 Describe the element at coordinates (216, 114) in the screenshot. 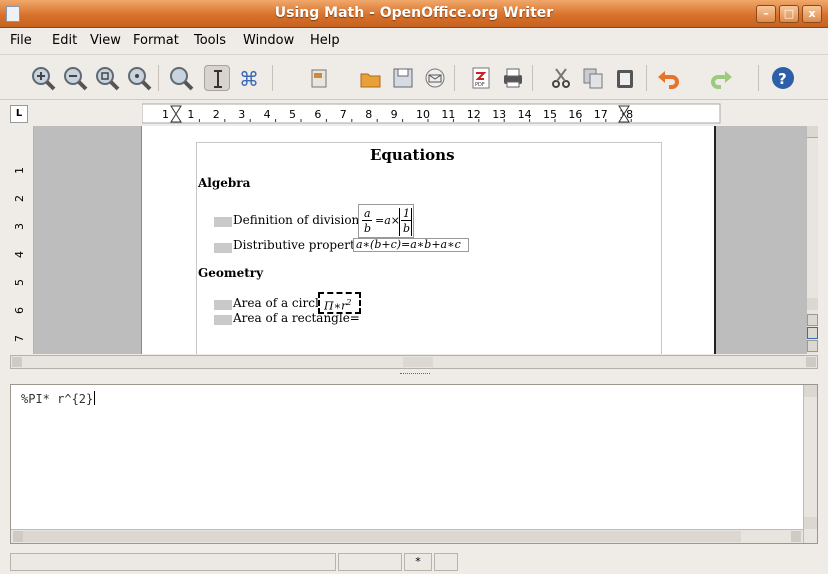

I see `ruler-mark: 2` at that location.